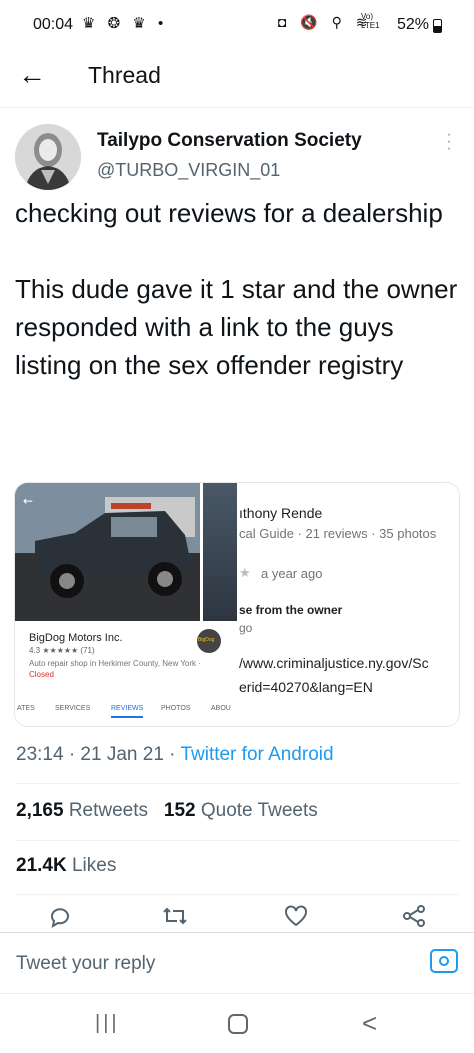 This screenshot has height=1053, width=474. I want to click on battery-icon, so click(437, 26).